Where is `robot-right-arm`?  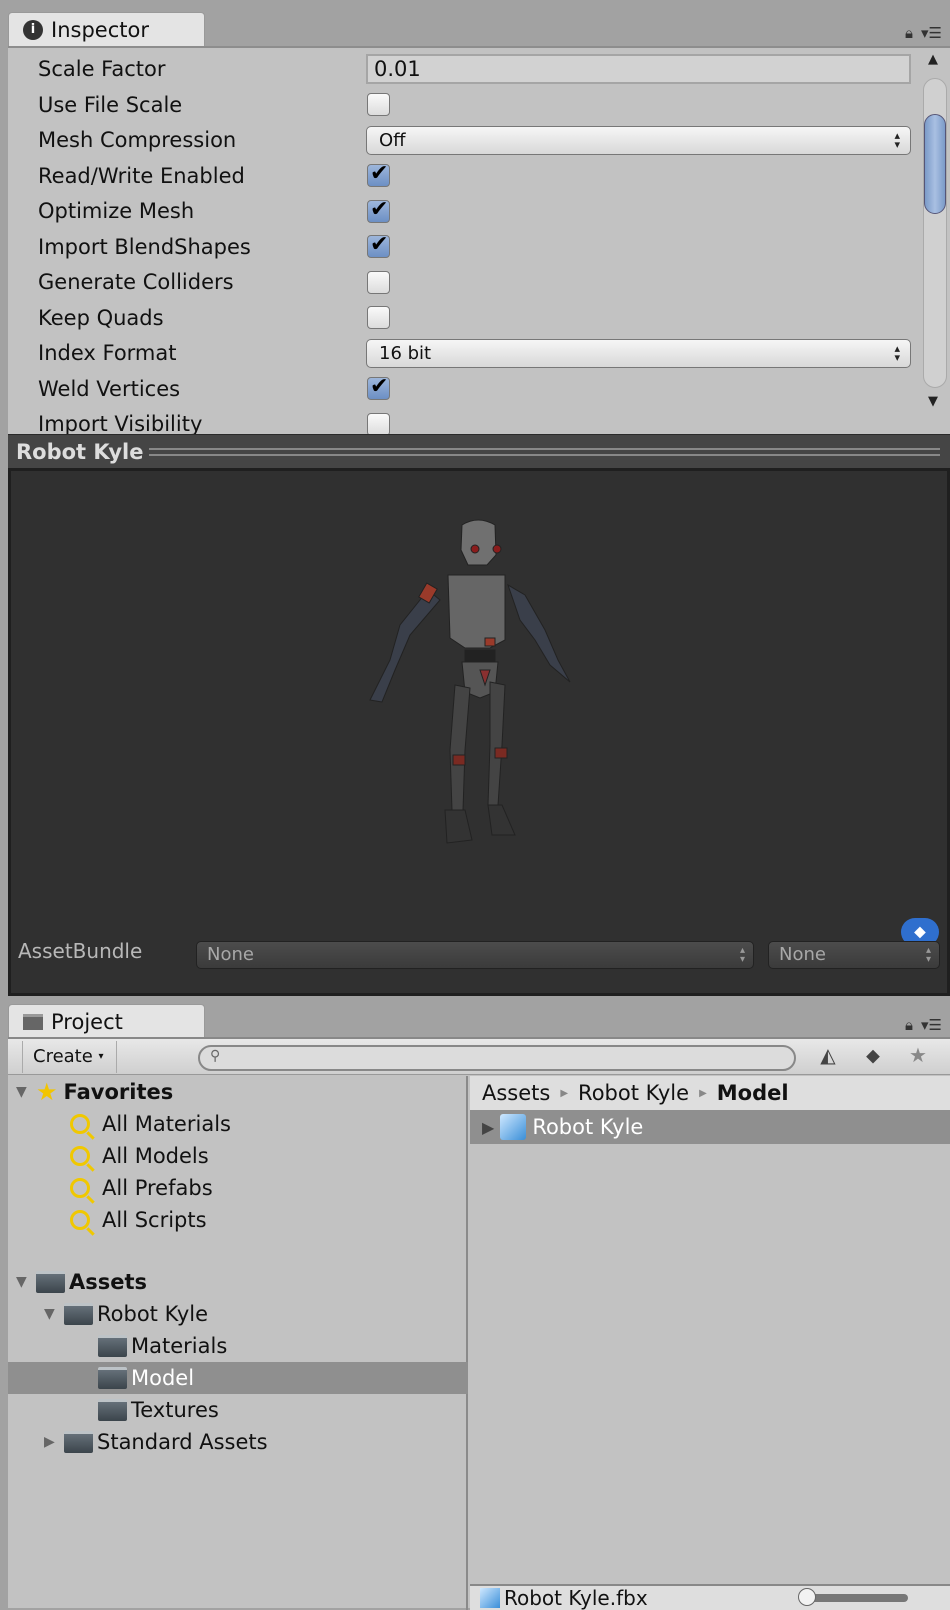
robot-right-arm is located at coordinates (539, 633).